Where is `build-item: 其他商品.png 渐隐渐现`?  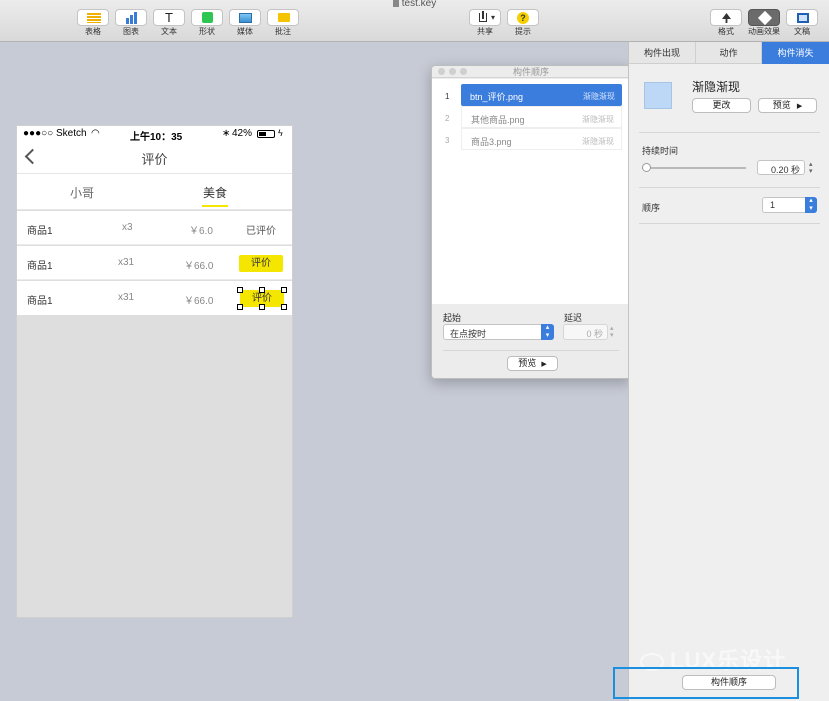 build-item: 其他商品.png 渐隐渐现 is located at coordinates (541, 117).